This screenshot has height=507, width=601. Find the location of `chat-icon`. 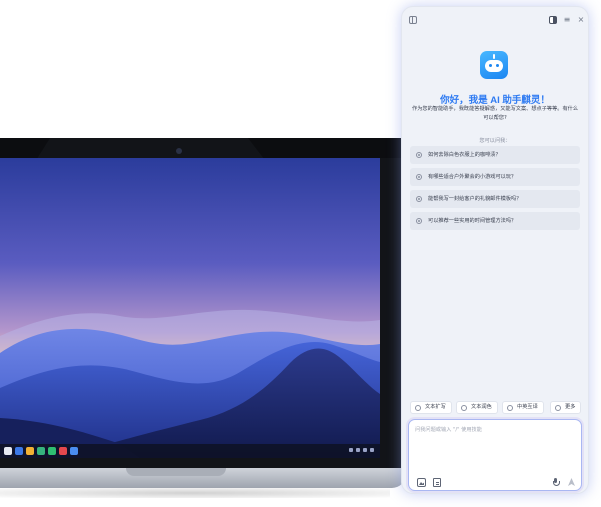

chat-icon is located at coordinates (52, 451).